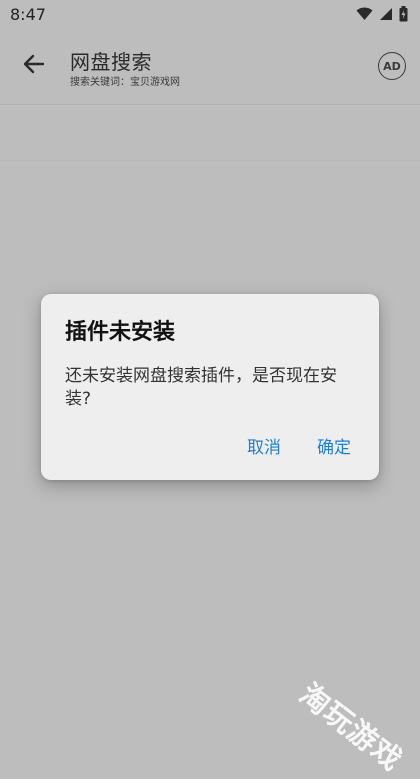 The image size is (420, 779). What do you see at coordinates (392, 66) in the screenshot?
I see `ad-button: AD` at bounding box center [392, 66].